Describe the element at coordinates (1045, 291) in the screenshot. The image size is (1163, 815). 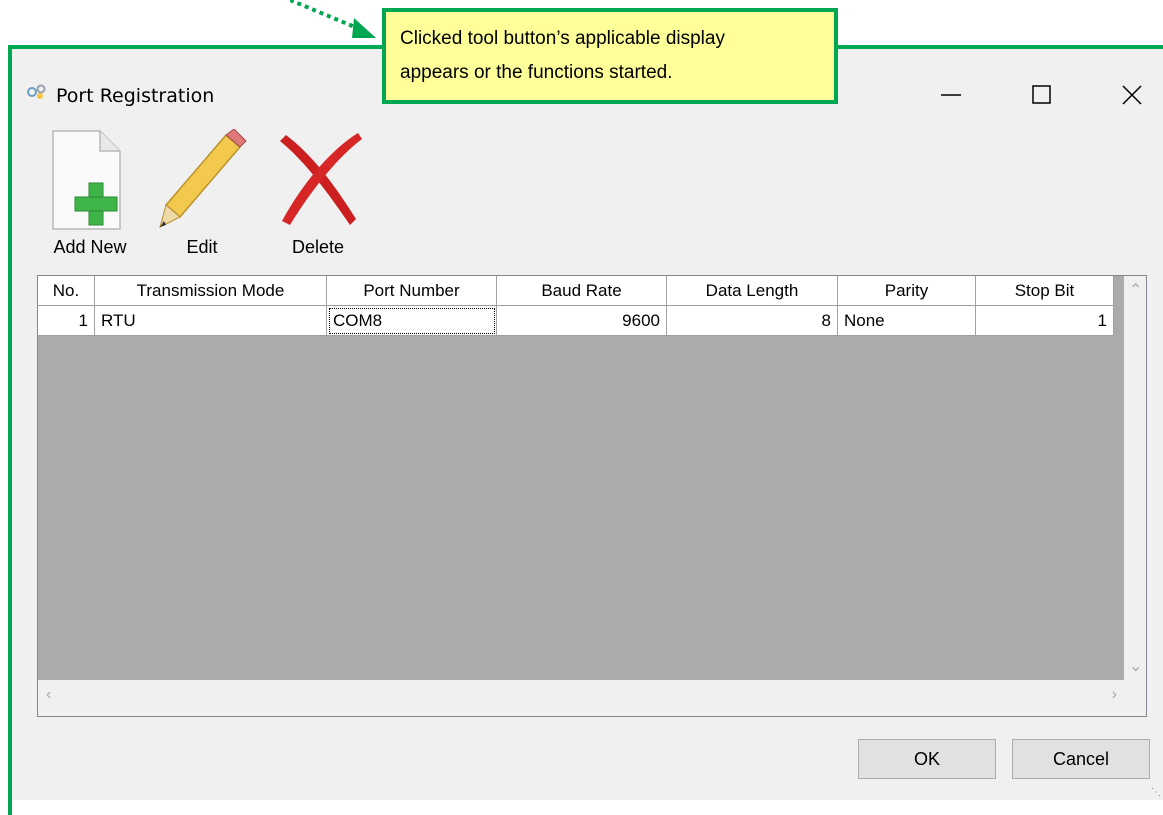
I see `column-header-stop-bit: Stop Bit` at that location.